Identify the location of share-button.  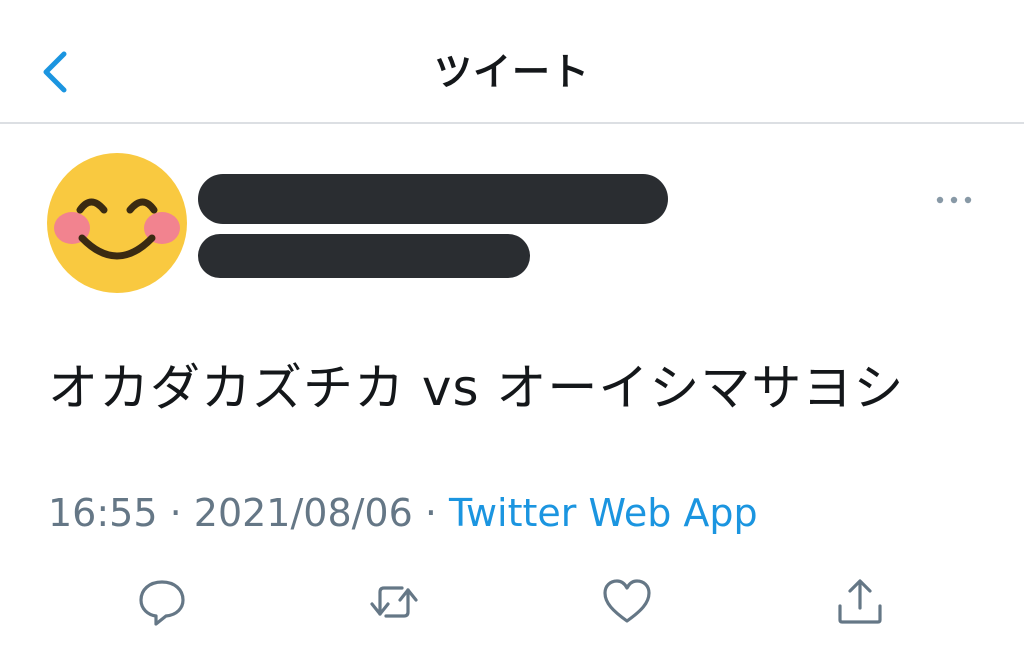
(860, 602).